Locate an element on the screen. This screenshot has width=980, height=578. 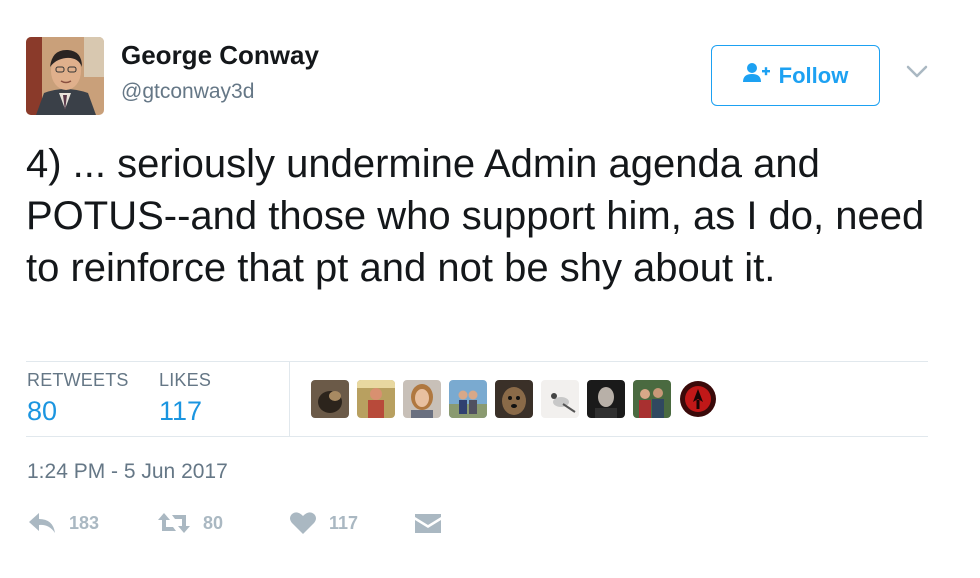
tweet-menu-button is located at coordinates (917, 72).